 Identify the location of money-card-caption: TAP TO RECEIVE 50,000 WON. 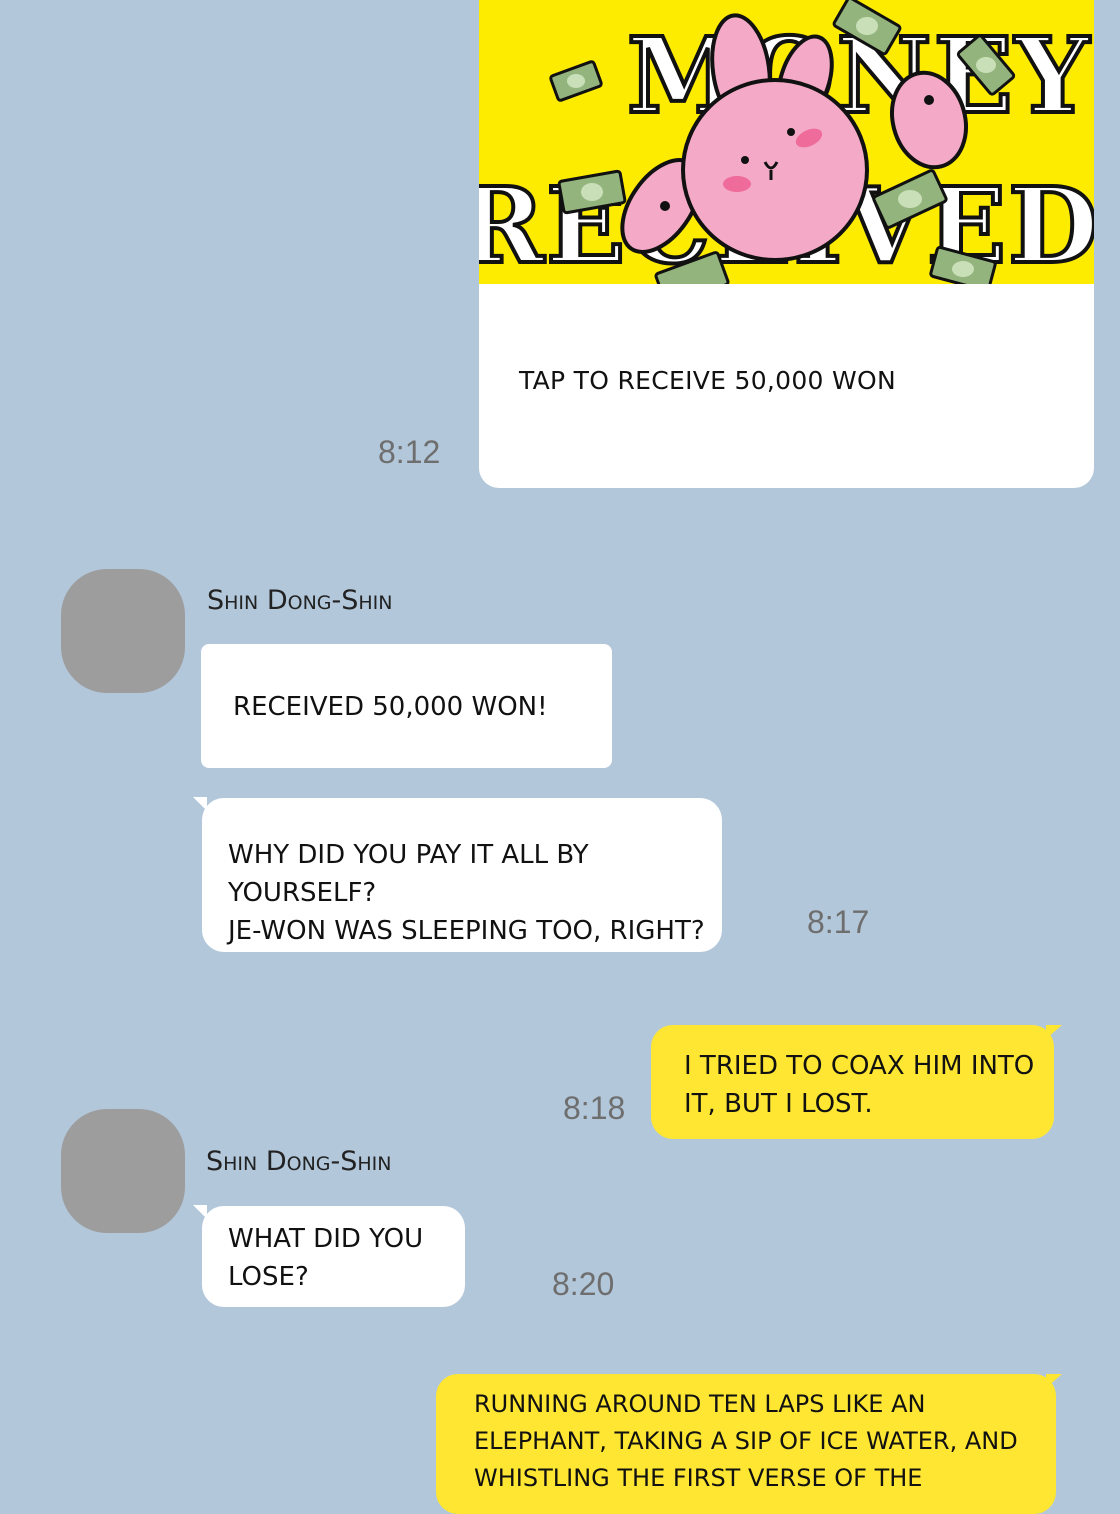
(708, 380).